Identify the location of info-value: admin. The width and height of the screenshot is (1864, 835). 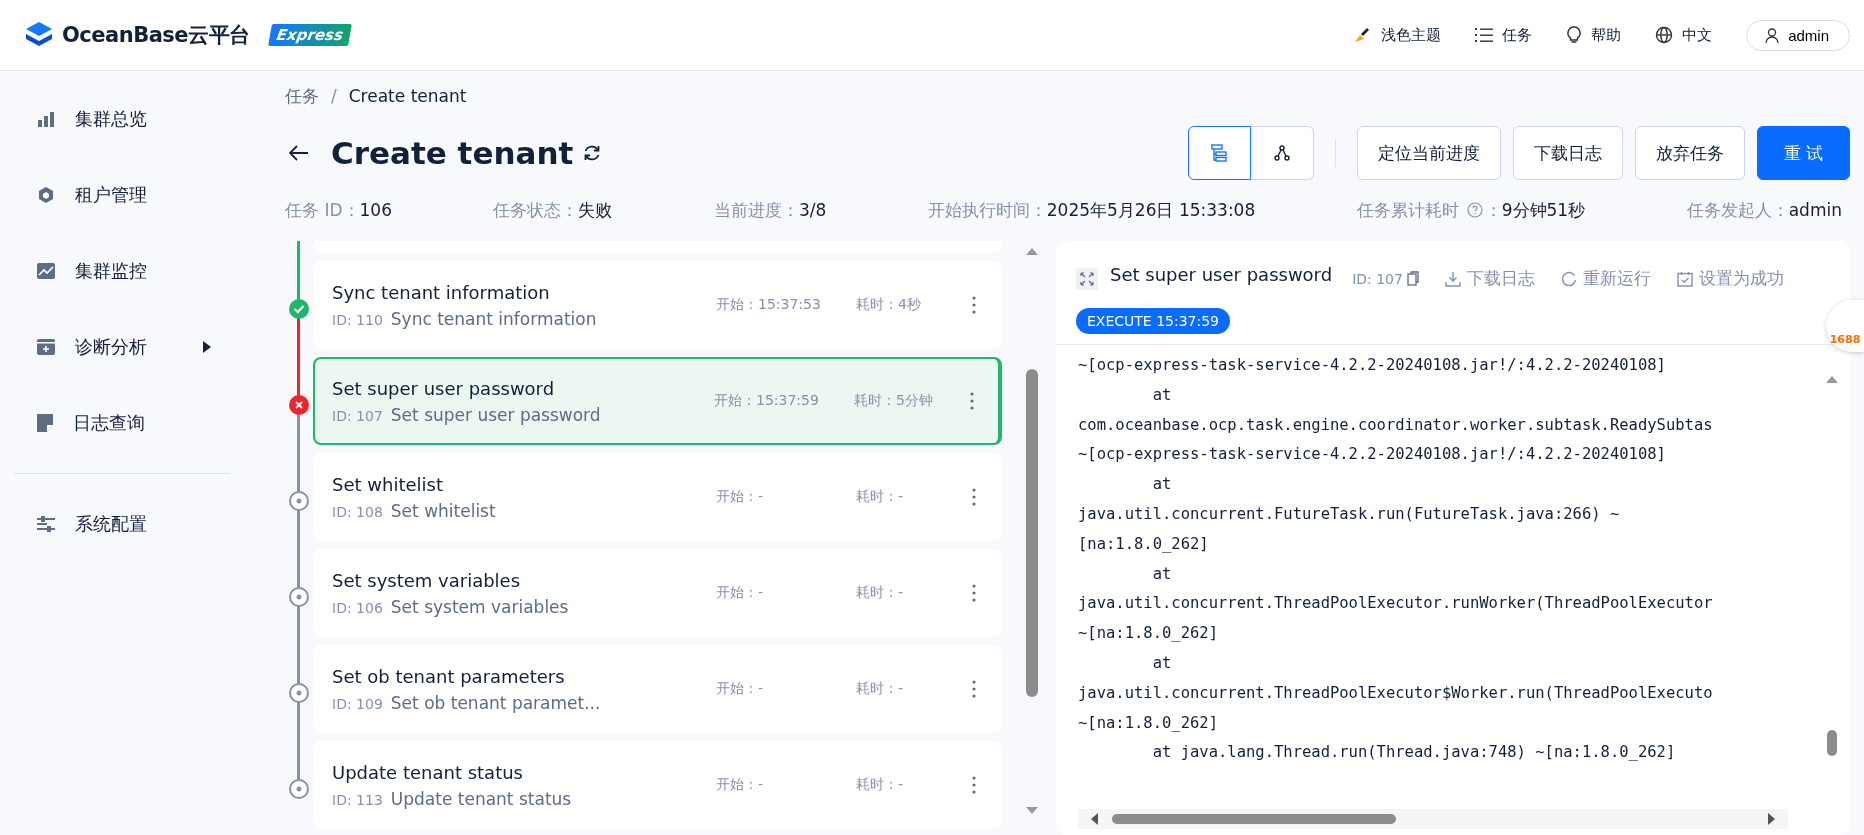
(1815, 210).